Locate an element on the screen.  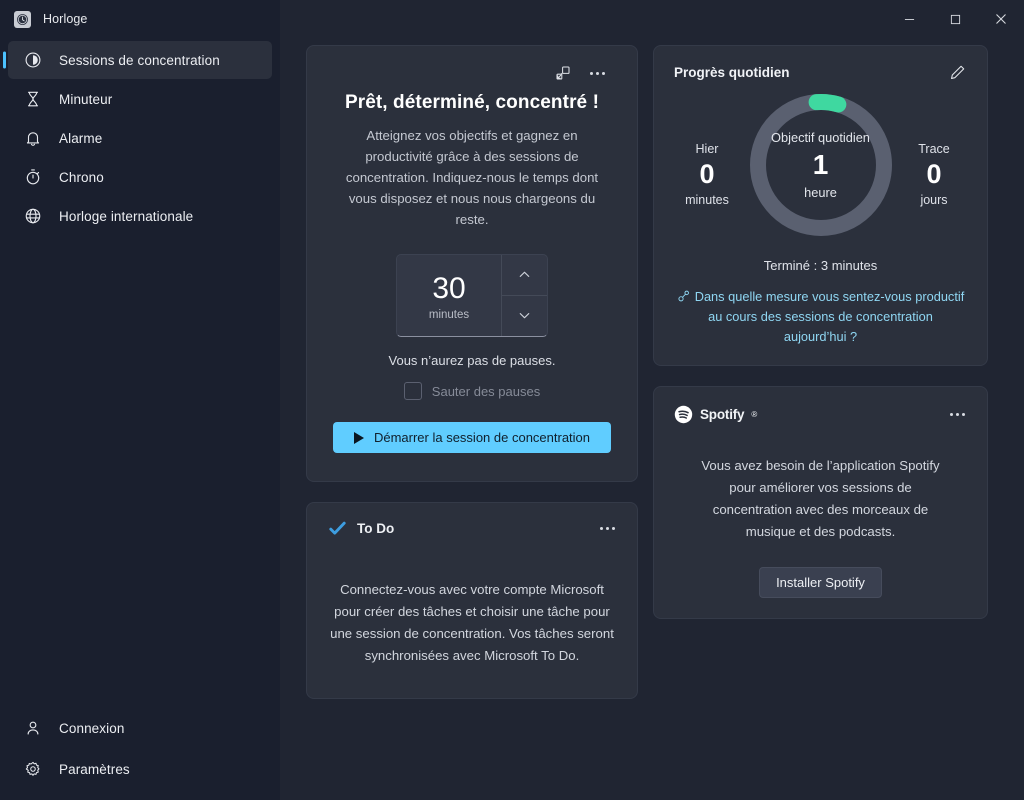
sidebar-item-world-clock: Horloge internationale is located at coordinates (140, 216).